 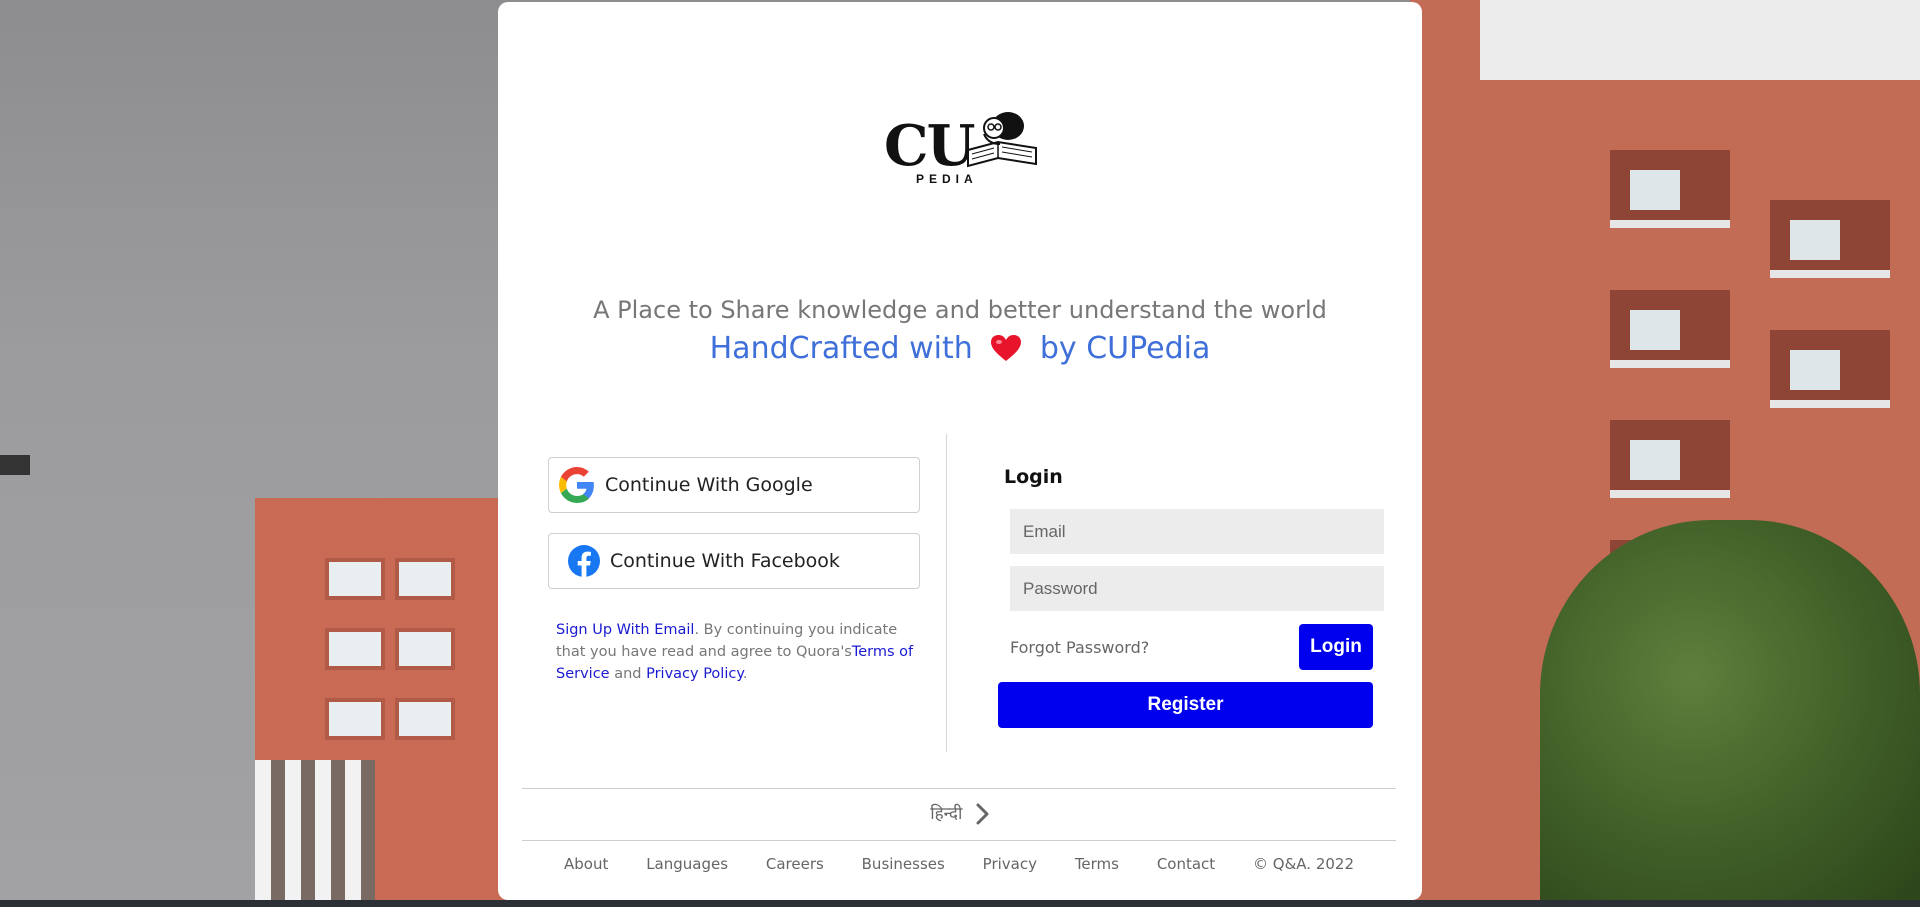 I want to click on legal-text-3: ., so click(x=745, y=674).